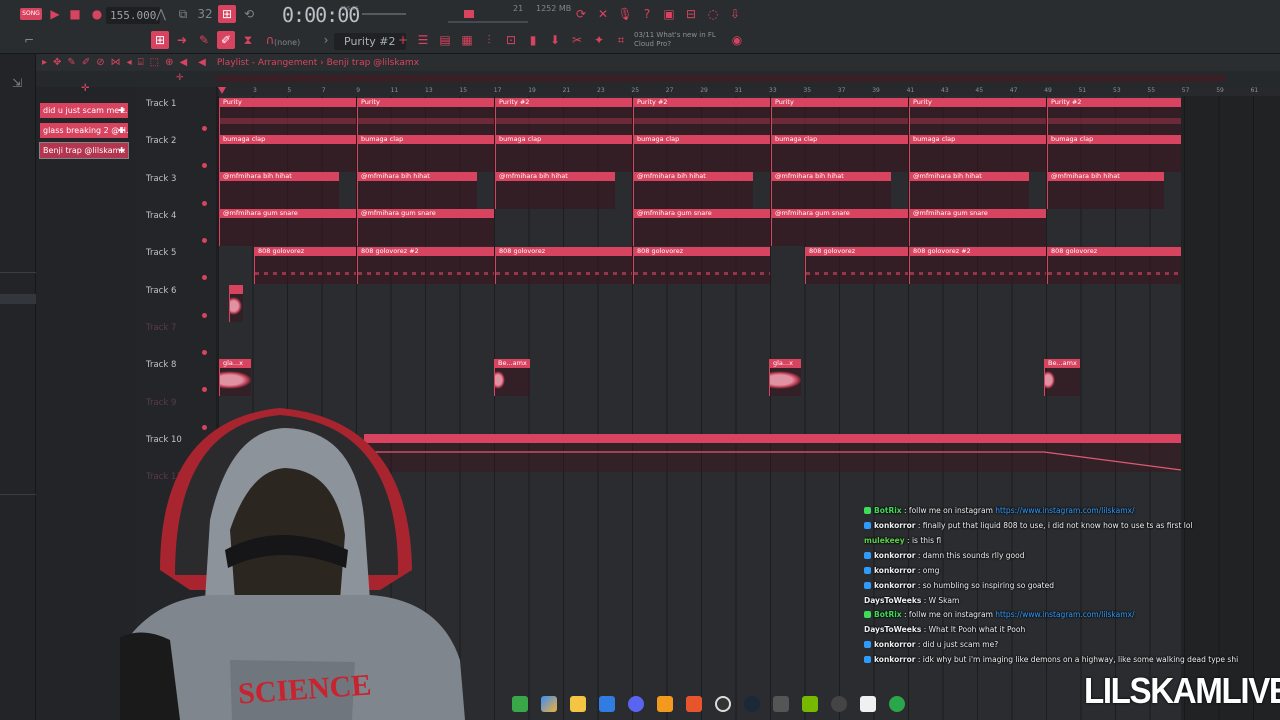 The image size is (1280, 720). What do you see at coordinates (287, 42) in the screenshot?
I see `snap-selector: (none)` at bounding box center [287, 42].